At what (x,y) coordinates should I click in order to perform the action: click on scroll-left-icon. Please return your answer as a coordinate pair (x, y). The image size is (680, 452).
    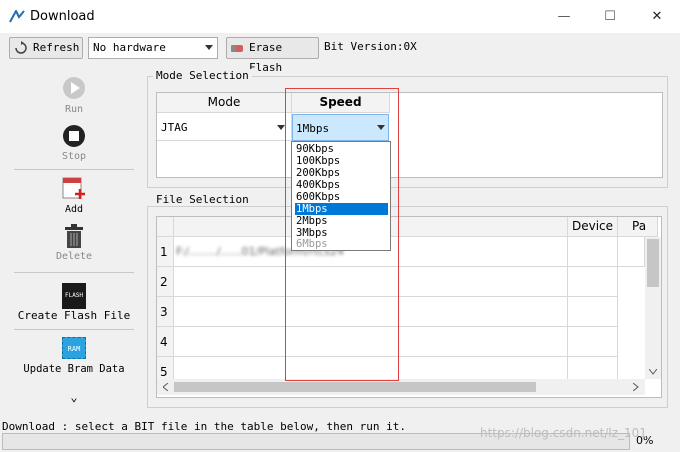
    Looking at the image, I should click on (166, 387).